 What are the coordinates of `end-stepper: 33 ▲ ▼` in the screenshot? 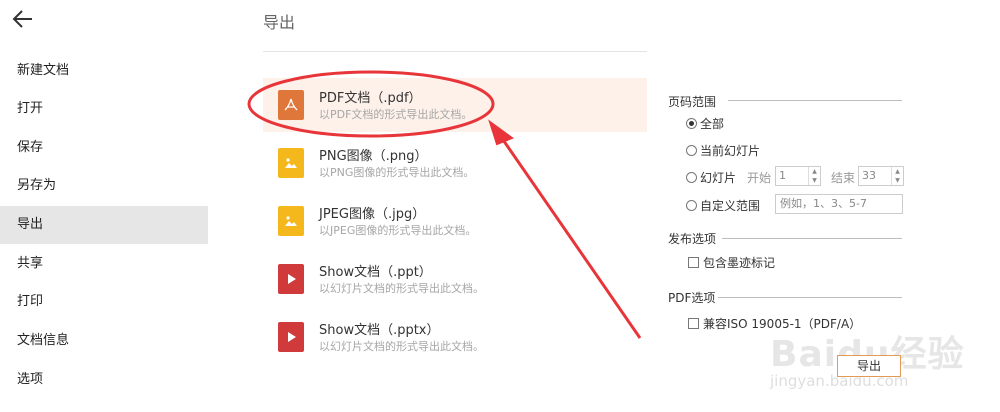 It's located at (881, 176).